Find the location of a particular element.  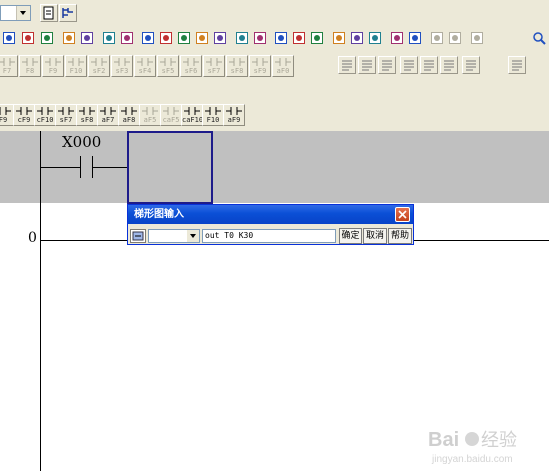

fkey-sf5-button: sF5 is located at coordinates (168, 66).